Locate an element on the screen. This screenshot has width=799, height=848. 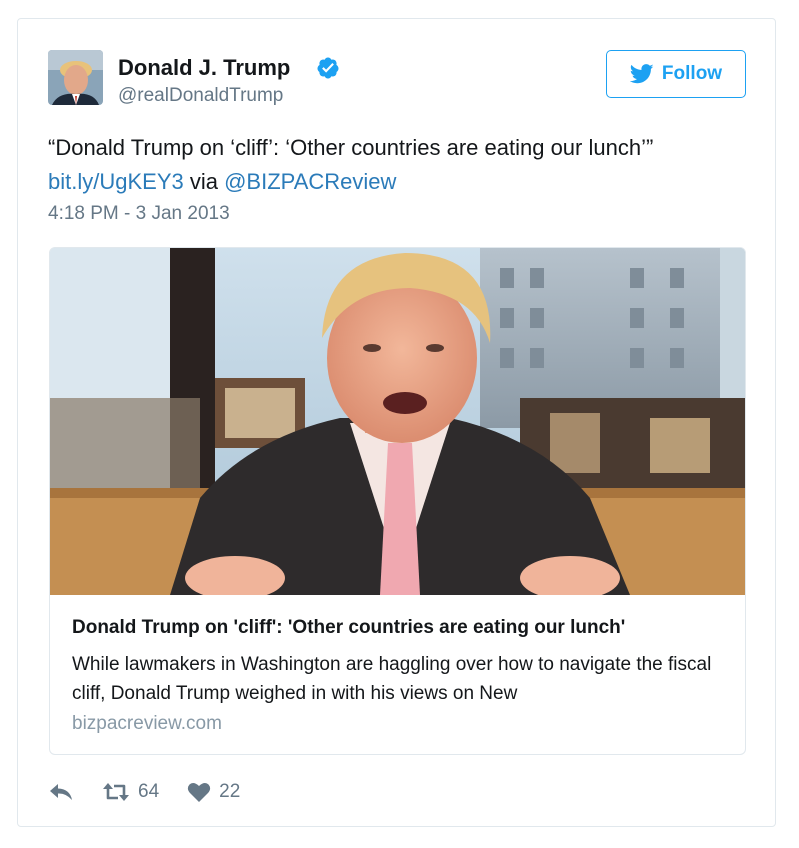
user-handle: @realDonaldTrump is located at coordinates (200, 96).